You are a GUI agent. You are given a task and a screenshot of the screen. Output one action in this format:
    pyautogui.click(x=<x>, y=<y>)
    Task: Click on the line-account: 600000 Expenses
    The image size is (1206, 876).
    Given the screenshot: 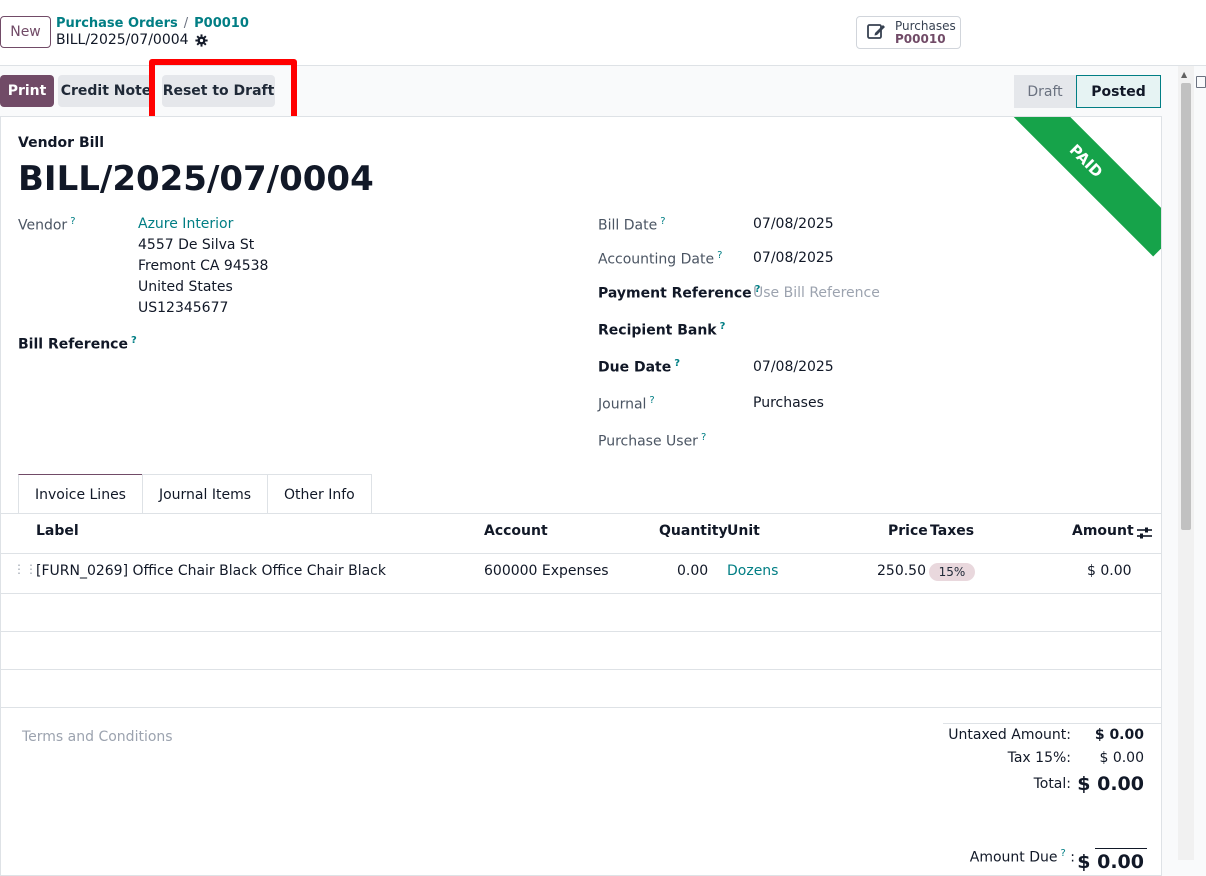 What is the action you would take?
    pyautogui.click(x=546, y=571)
    